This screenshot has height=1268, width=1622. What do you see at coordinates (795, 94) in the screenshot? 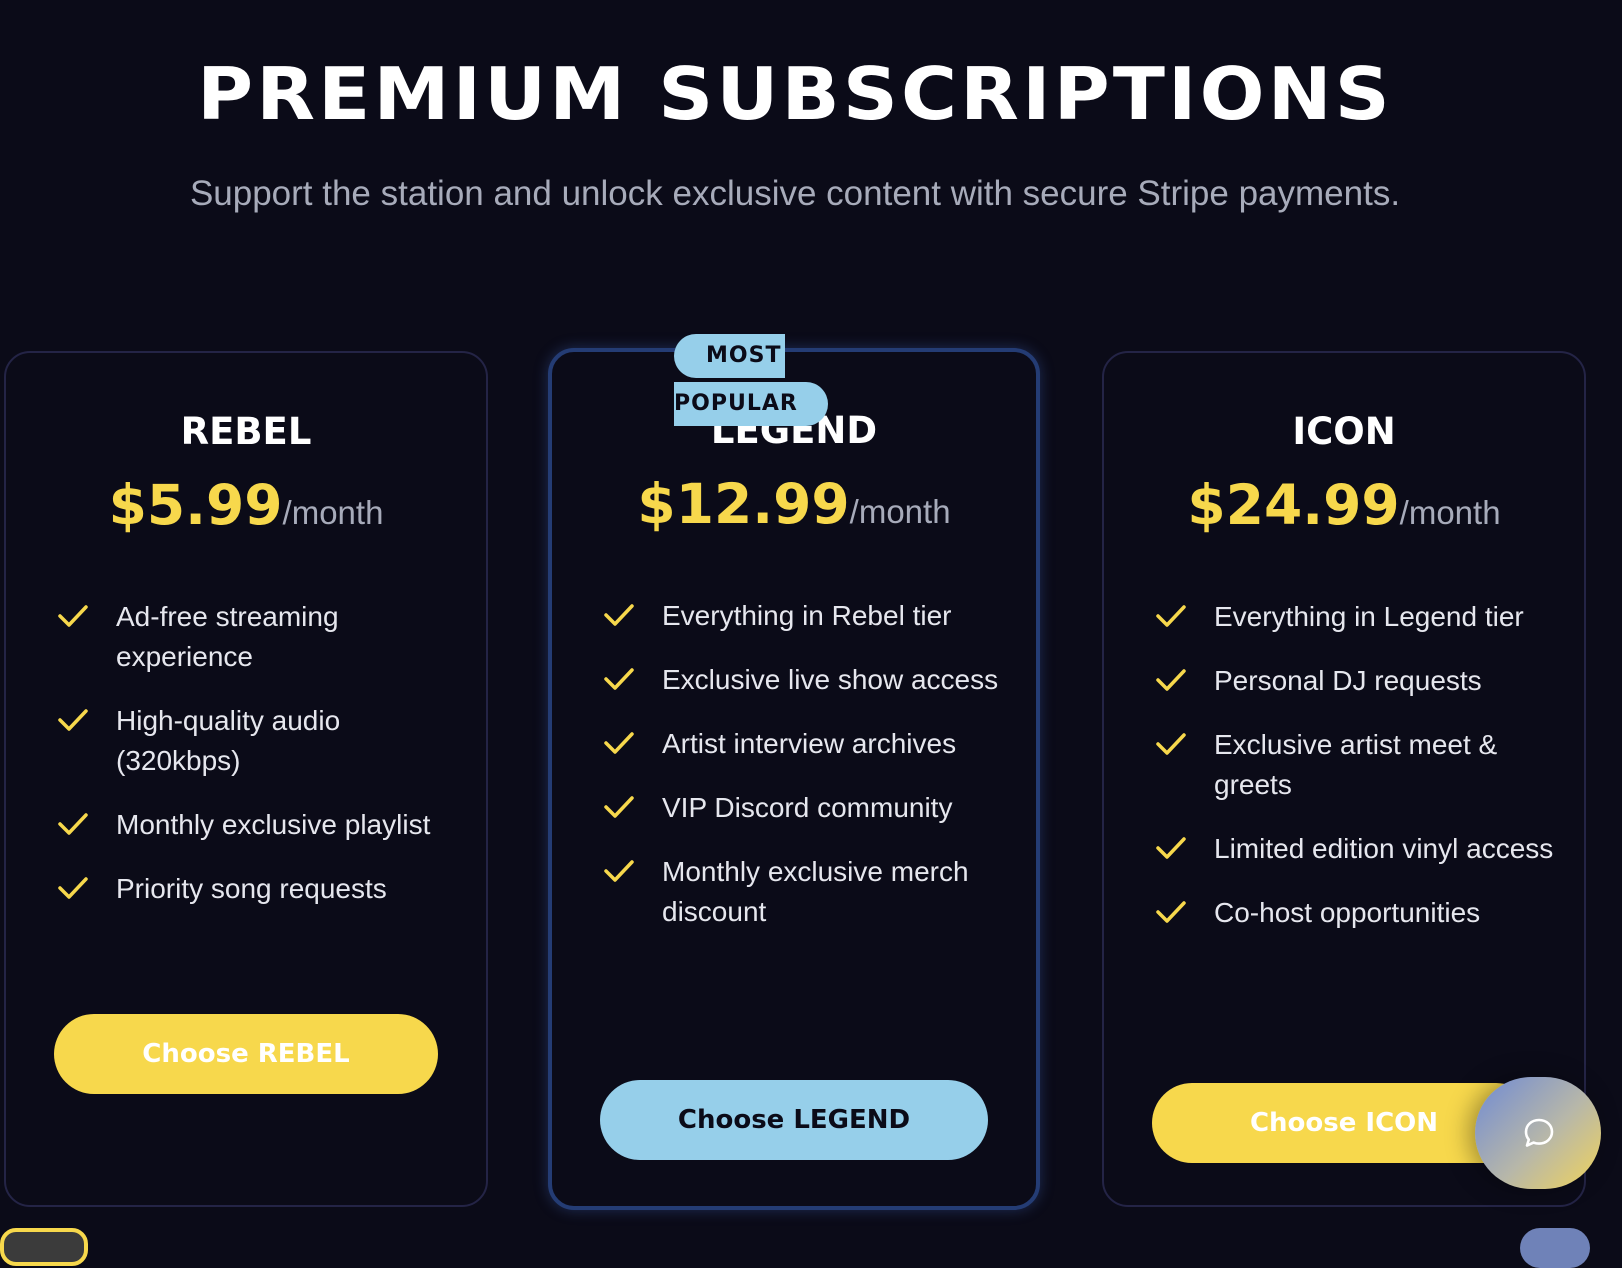
I see `page-title: PREMIUM SUBSCRIPTIONS` at bounding box center [795, 94].